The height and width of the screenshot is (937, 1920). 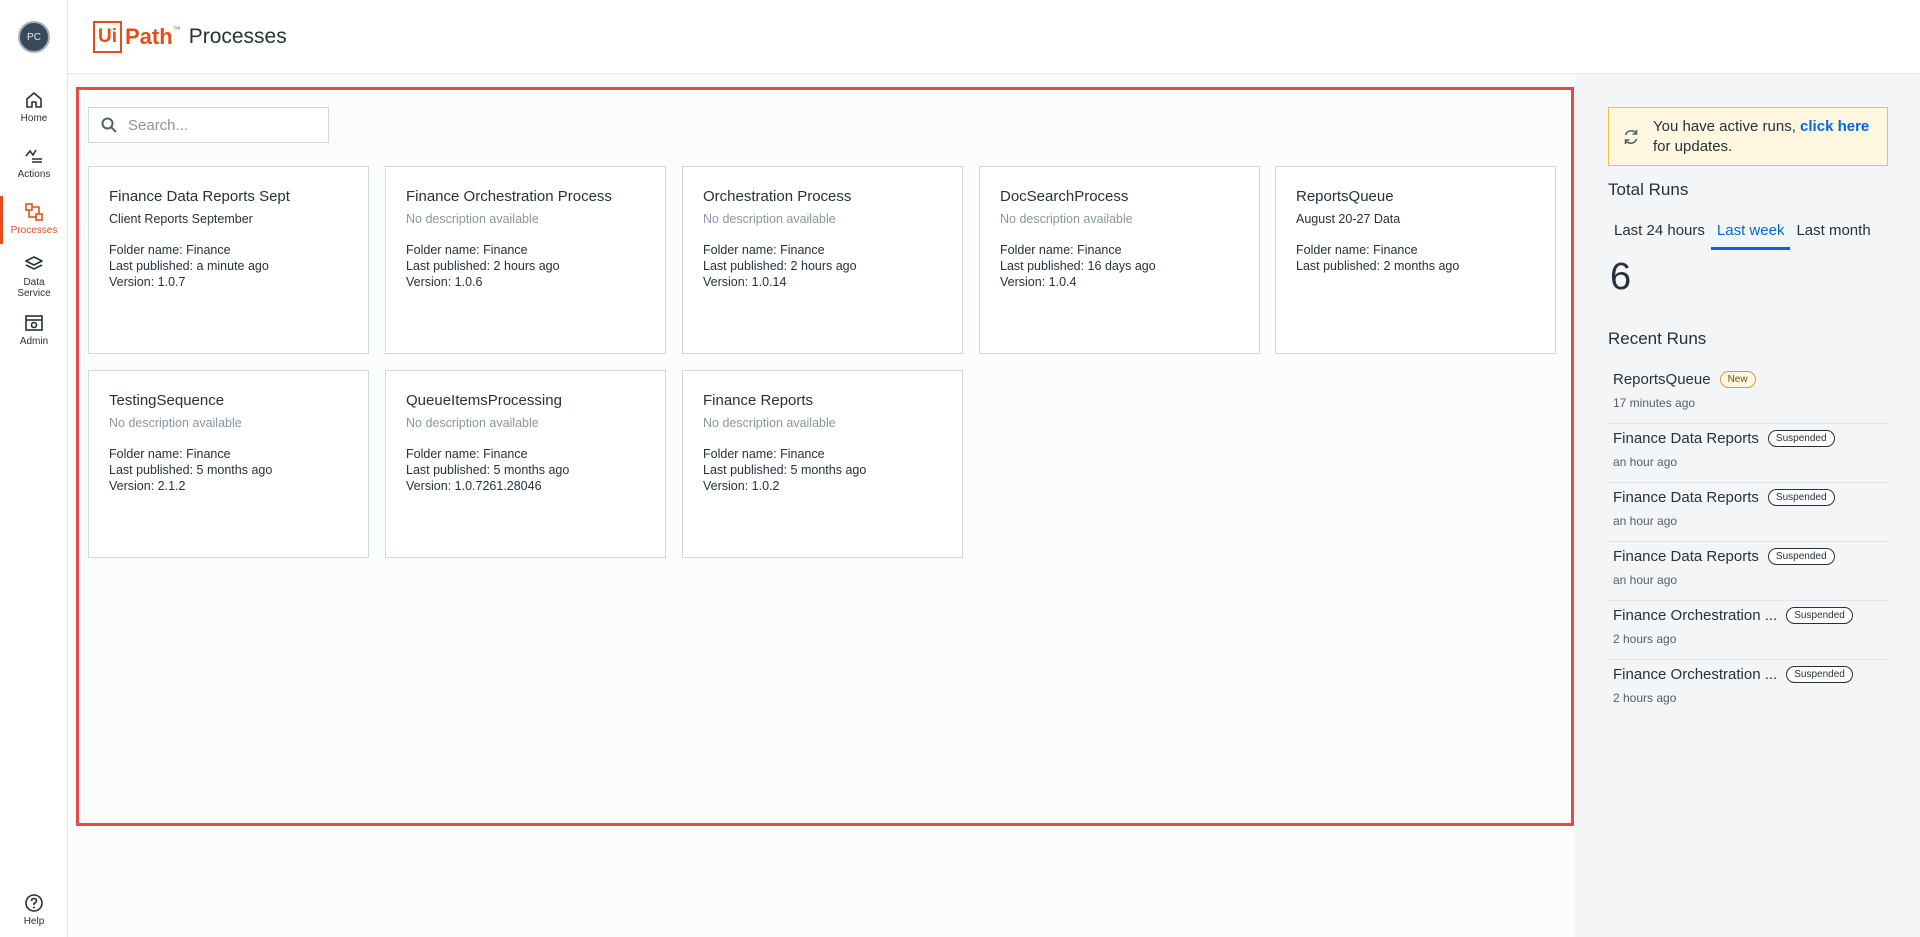 What do you see at coordinates (181, 219) in the screenshot?
I see `process-description: Client Reports September` at bounding box center [181, 219].